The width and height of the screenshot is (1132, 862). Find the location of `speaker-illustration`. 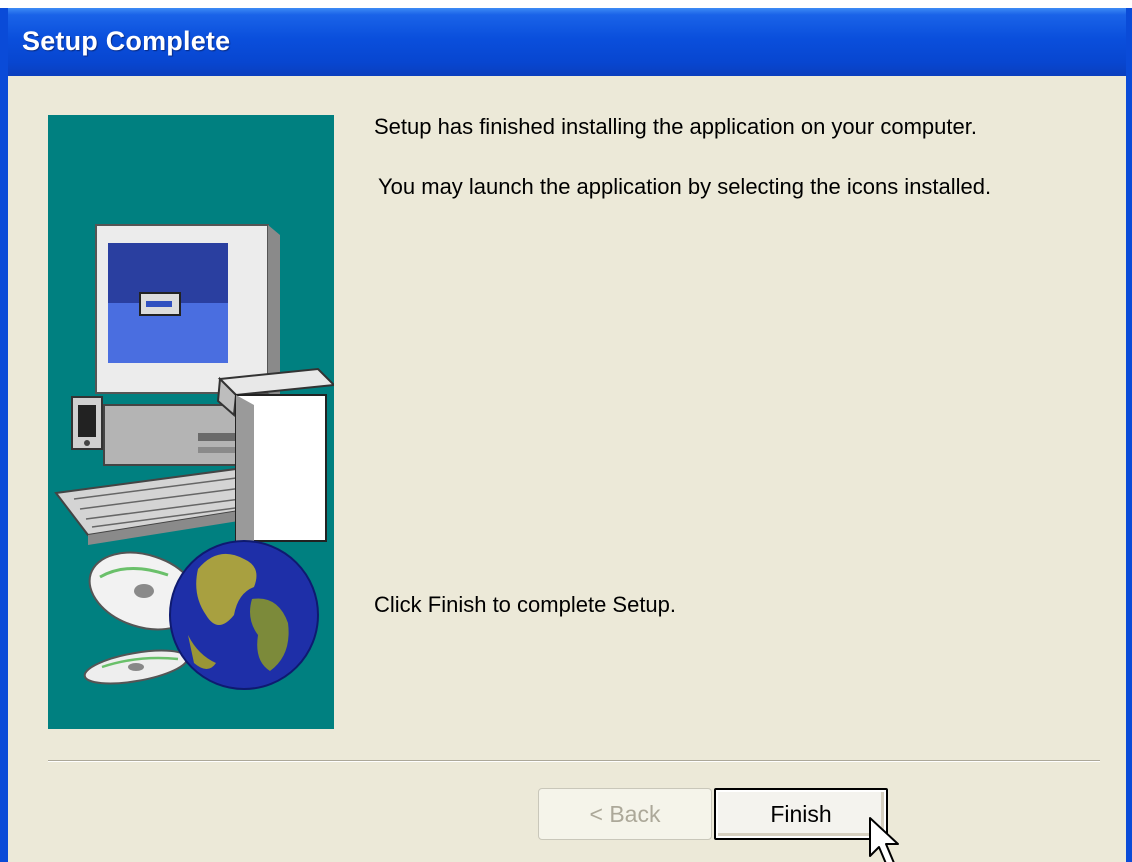

speaker-illustration is located at coordinates (87, 423).